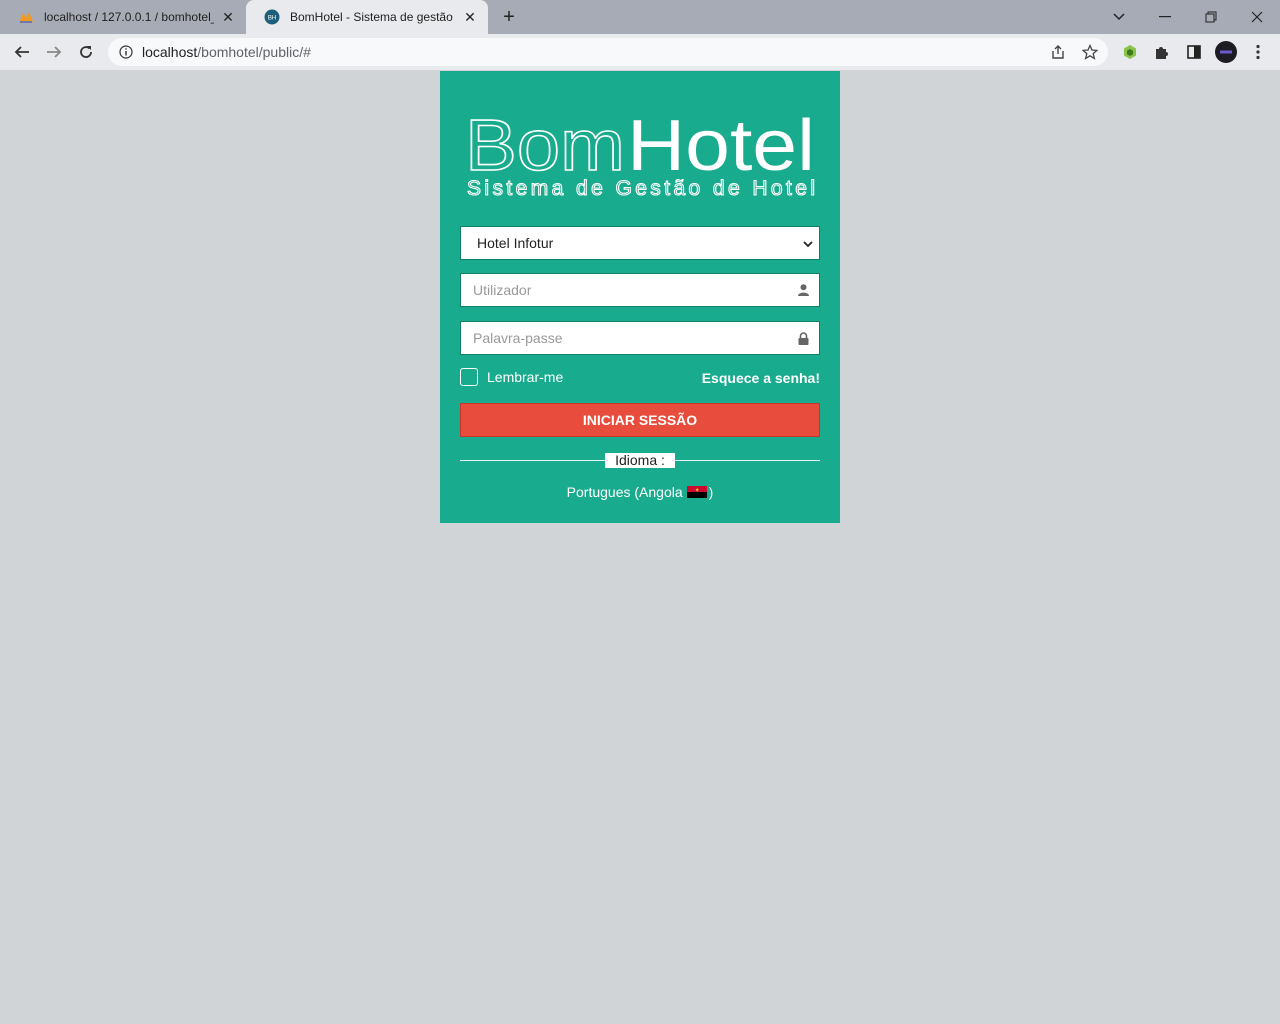 The width and height of the screenshot is (1280, 1024). I want to click on share-icon, so click(1058, 52).